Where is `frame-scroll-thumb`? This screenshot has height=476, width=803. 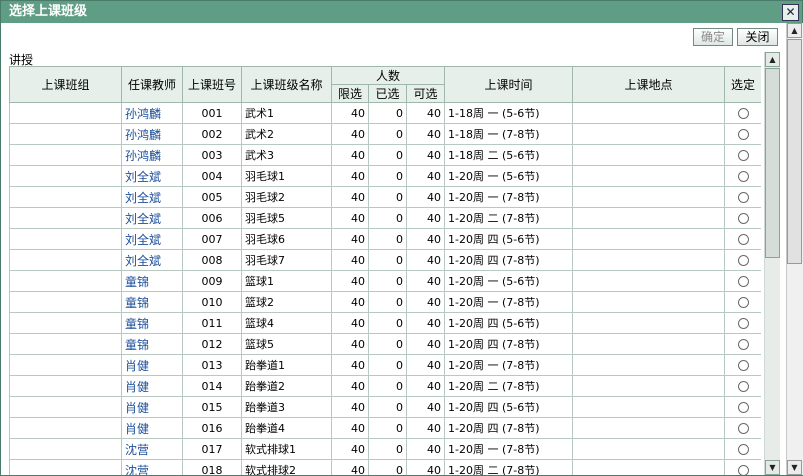 frame-scroll-thumb is located at coordinates (794, 151).